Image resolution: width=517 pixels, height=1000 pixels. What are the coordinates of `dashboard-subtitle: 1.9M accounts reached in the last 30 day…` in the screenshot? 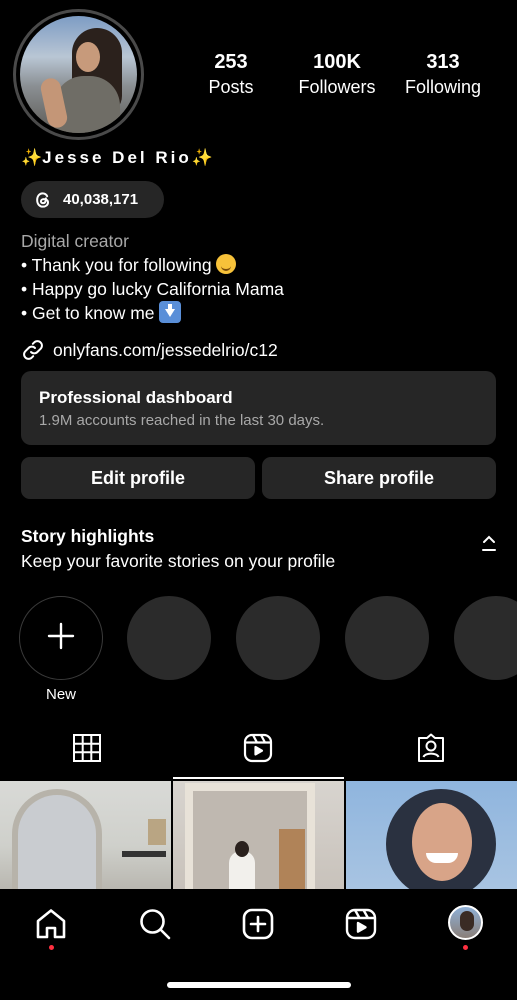 It's located at (182, 420).